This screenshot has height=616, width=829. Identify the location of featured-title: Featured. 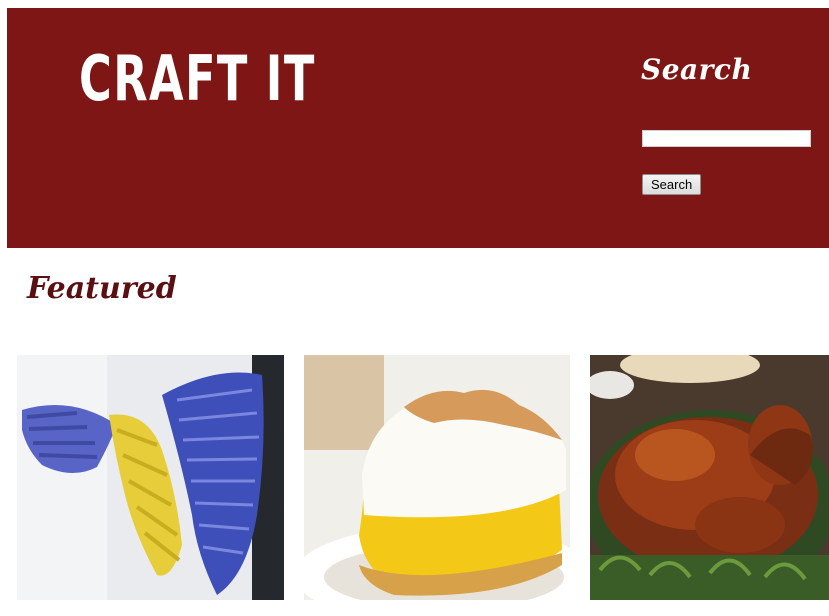
(102, 288).